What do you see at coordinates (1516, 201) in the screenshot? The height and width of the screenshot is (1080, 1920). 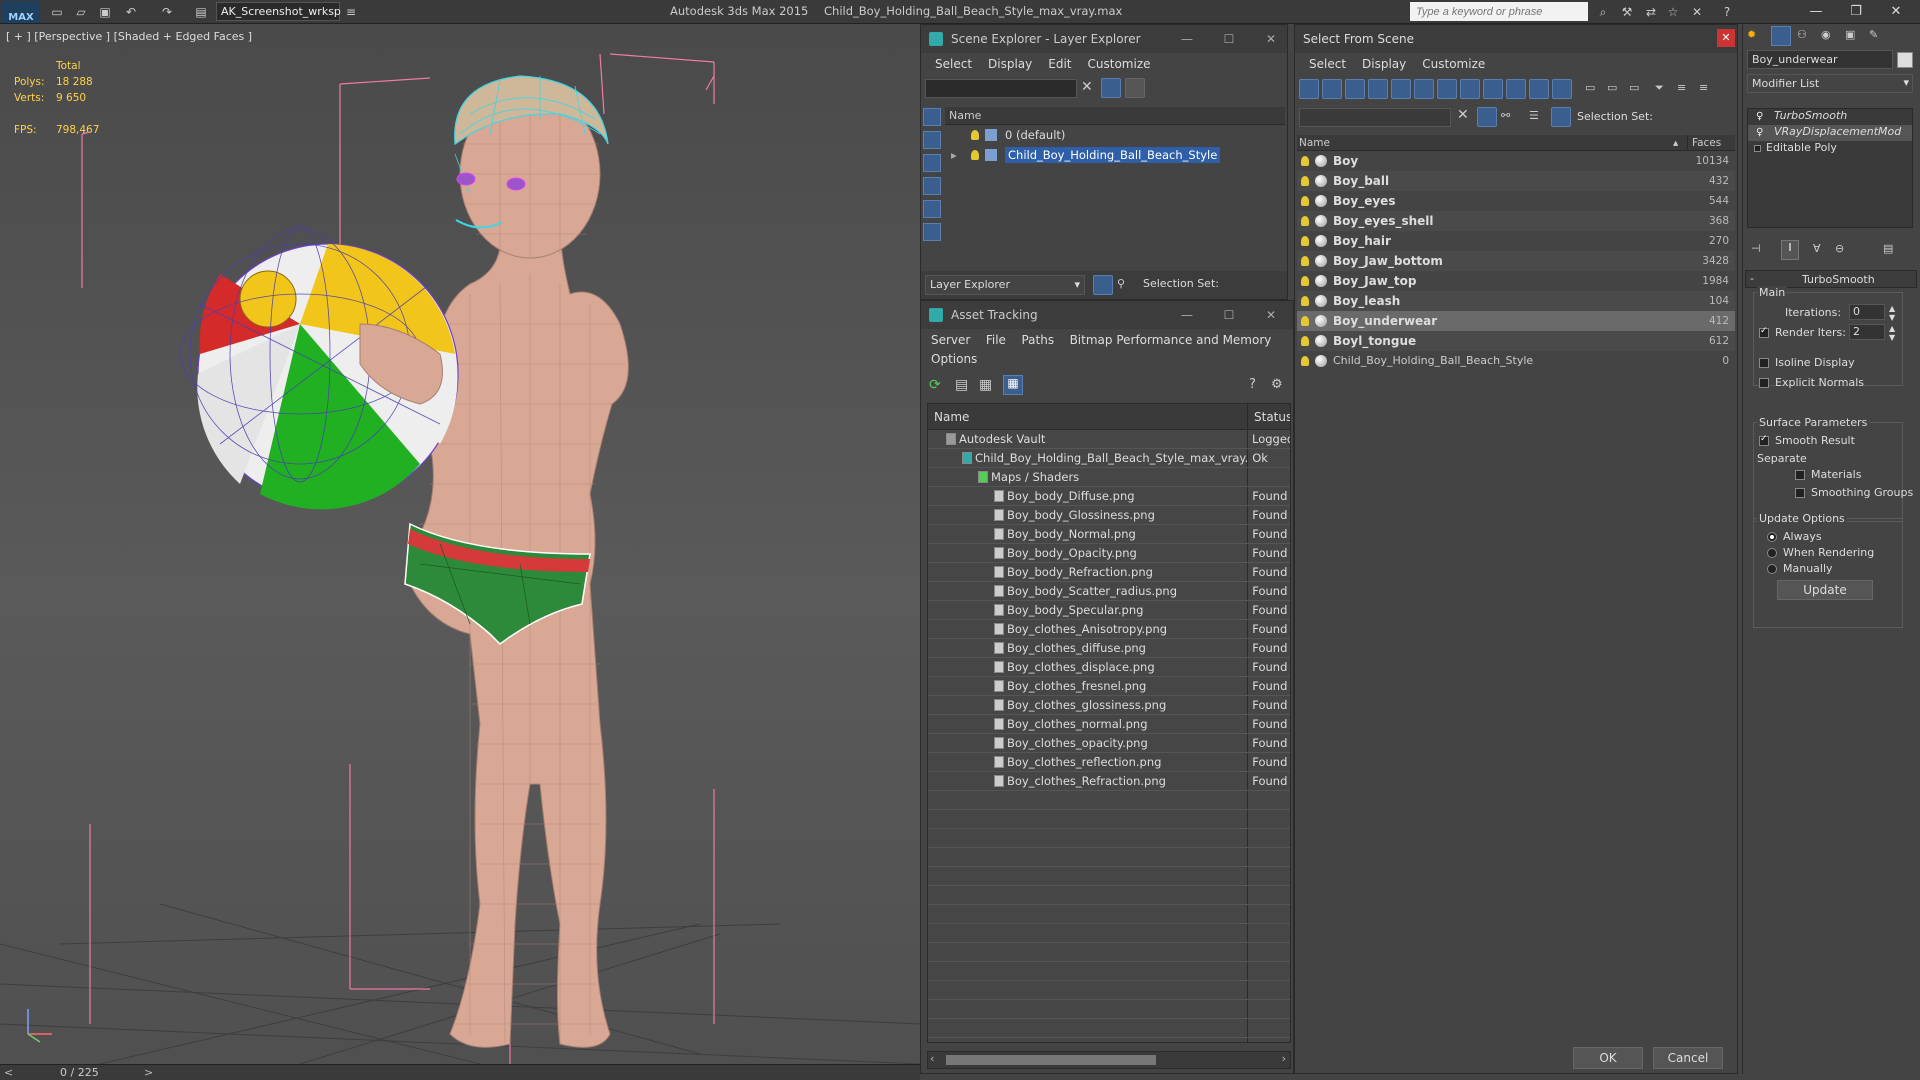 I see `object-row: Boy_eyes 544` at bounding box center [1516, 201].